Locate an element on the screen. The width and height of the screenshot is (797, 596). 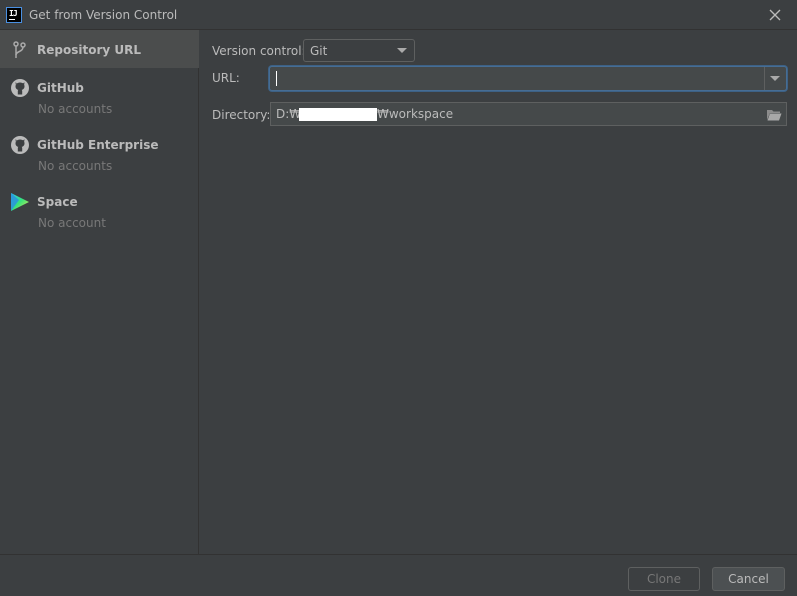
sidebar-item-label: GitHub Enterprise is located at coordinates (98, 145).